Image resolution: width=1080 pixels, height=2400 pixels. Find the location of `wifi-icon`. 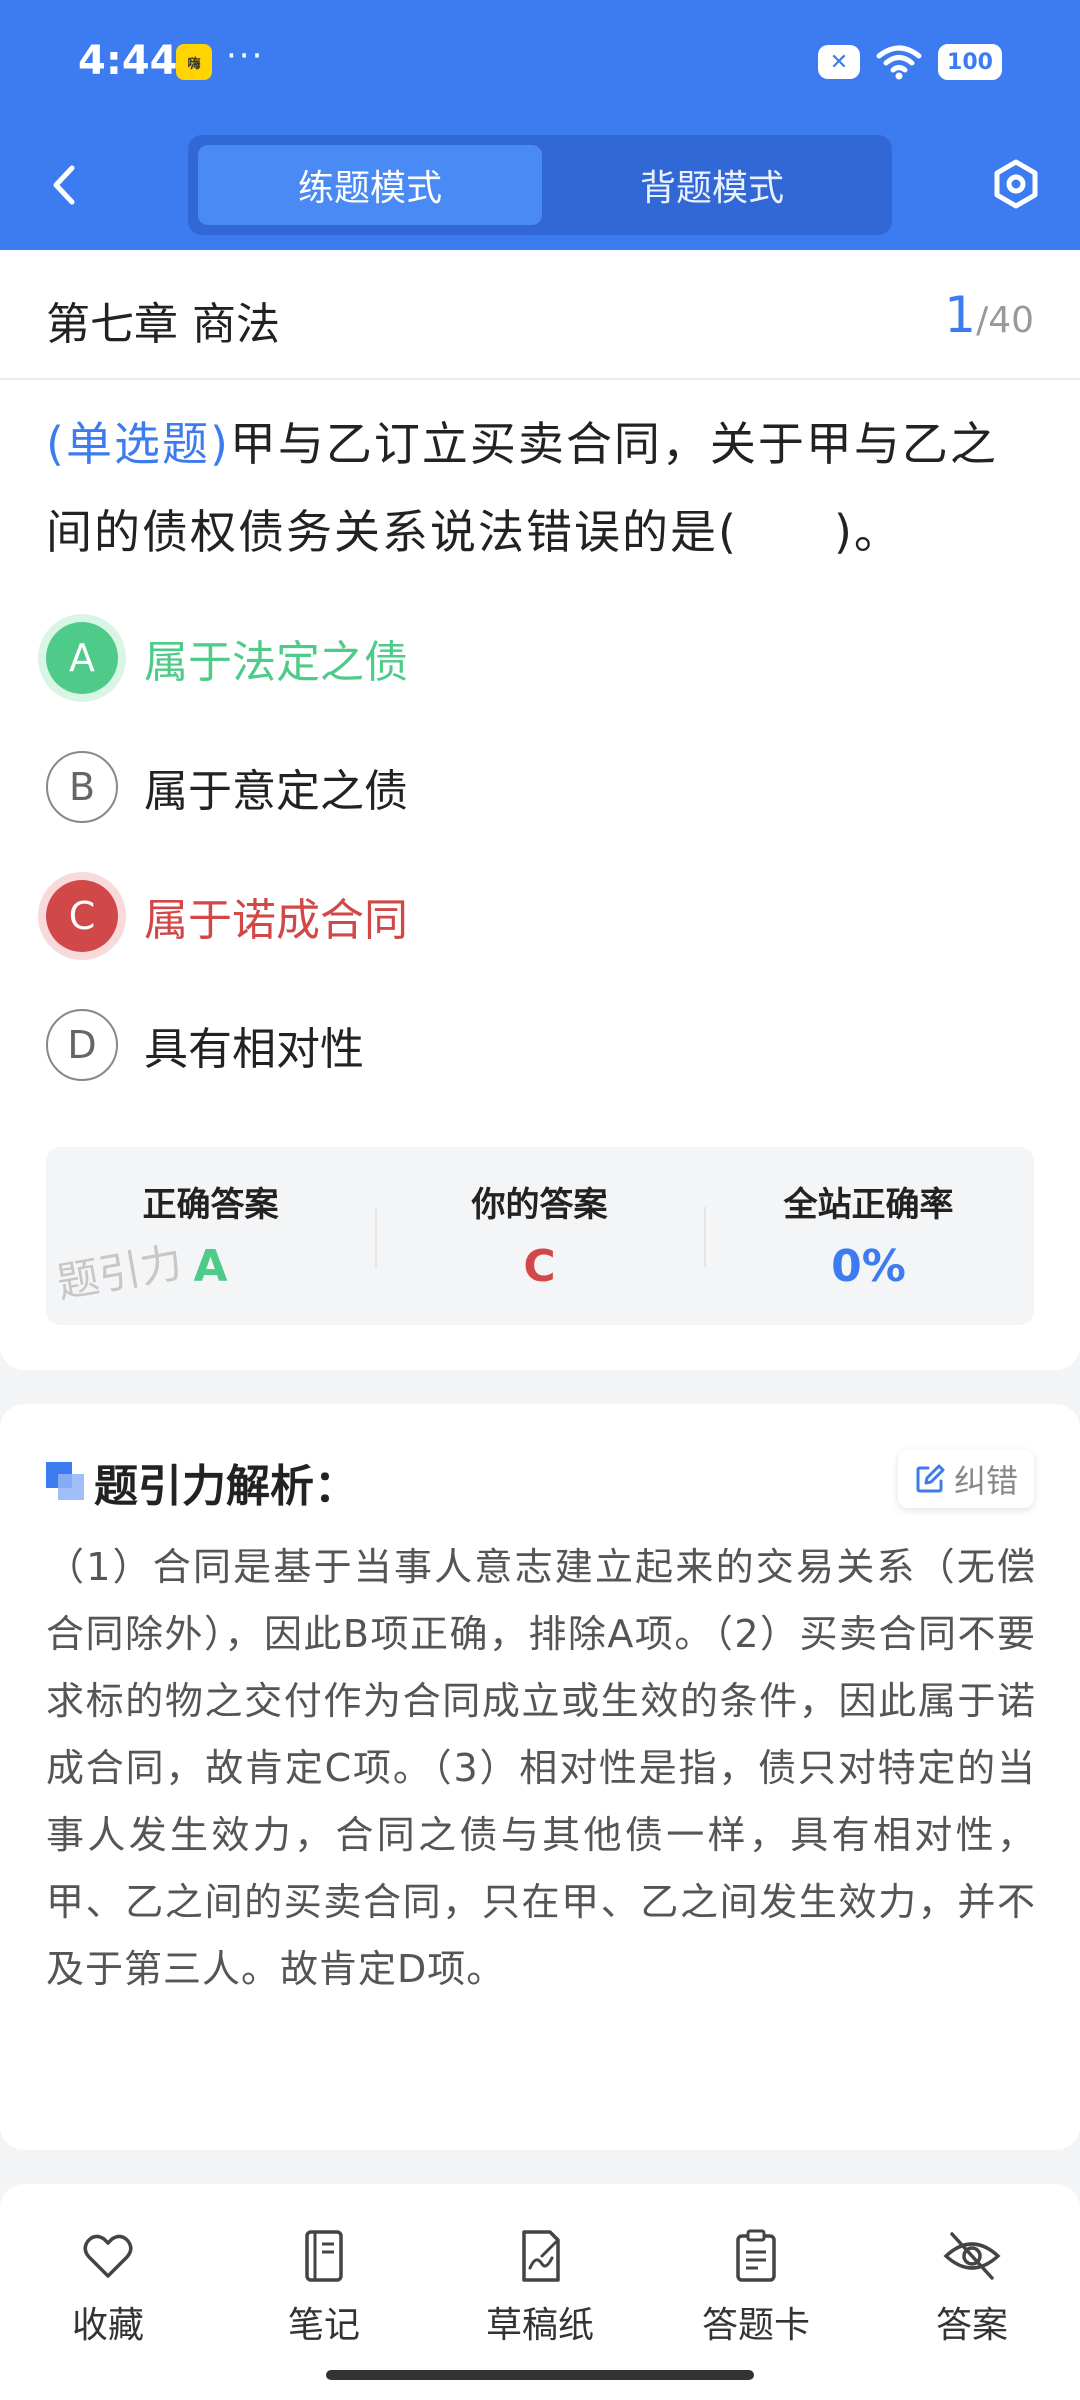

wifi-icon is located at coordinates (899, 62).